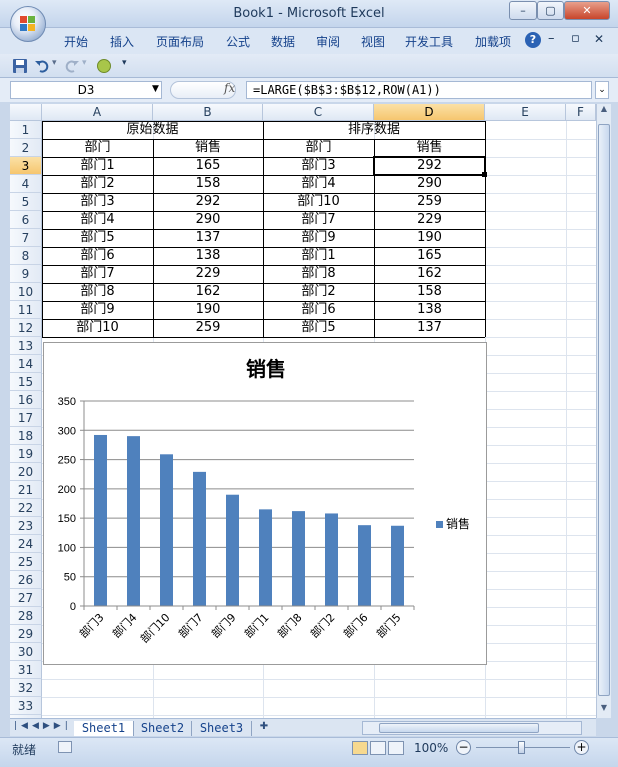  What do you see at coordinates (429, 274) in the screenshot?
I see `cell-sorted-sales: 162` at bounding box center [429, 274].